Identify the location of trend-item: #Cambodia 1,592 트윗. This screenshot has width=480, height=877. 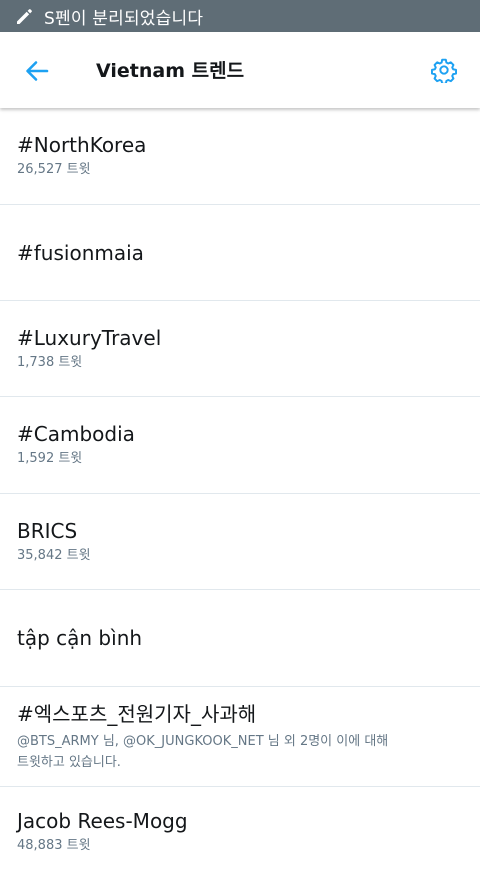
(240, 445).